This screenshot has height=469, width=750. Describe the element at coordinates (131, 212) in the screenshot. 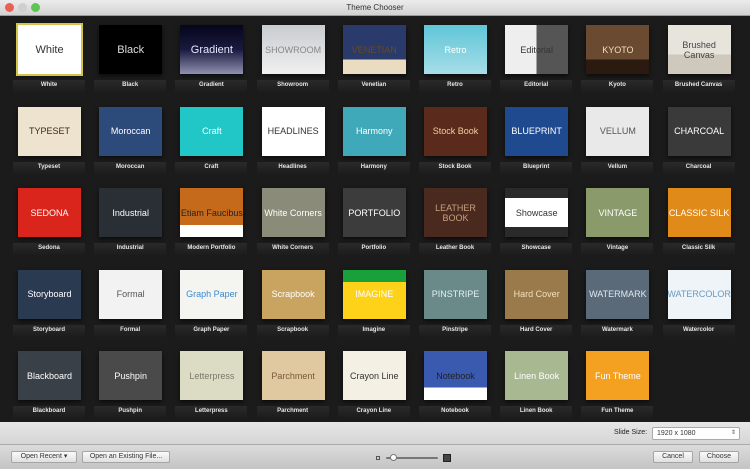

I see `theme-thumbnail: Industrial` at that location.